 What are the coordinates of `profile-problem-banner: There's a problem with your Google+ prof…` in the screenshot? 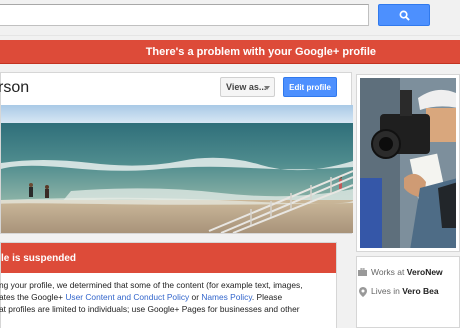 It's located at (230, 52).